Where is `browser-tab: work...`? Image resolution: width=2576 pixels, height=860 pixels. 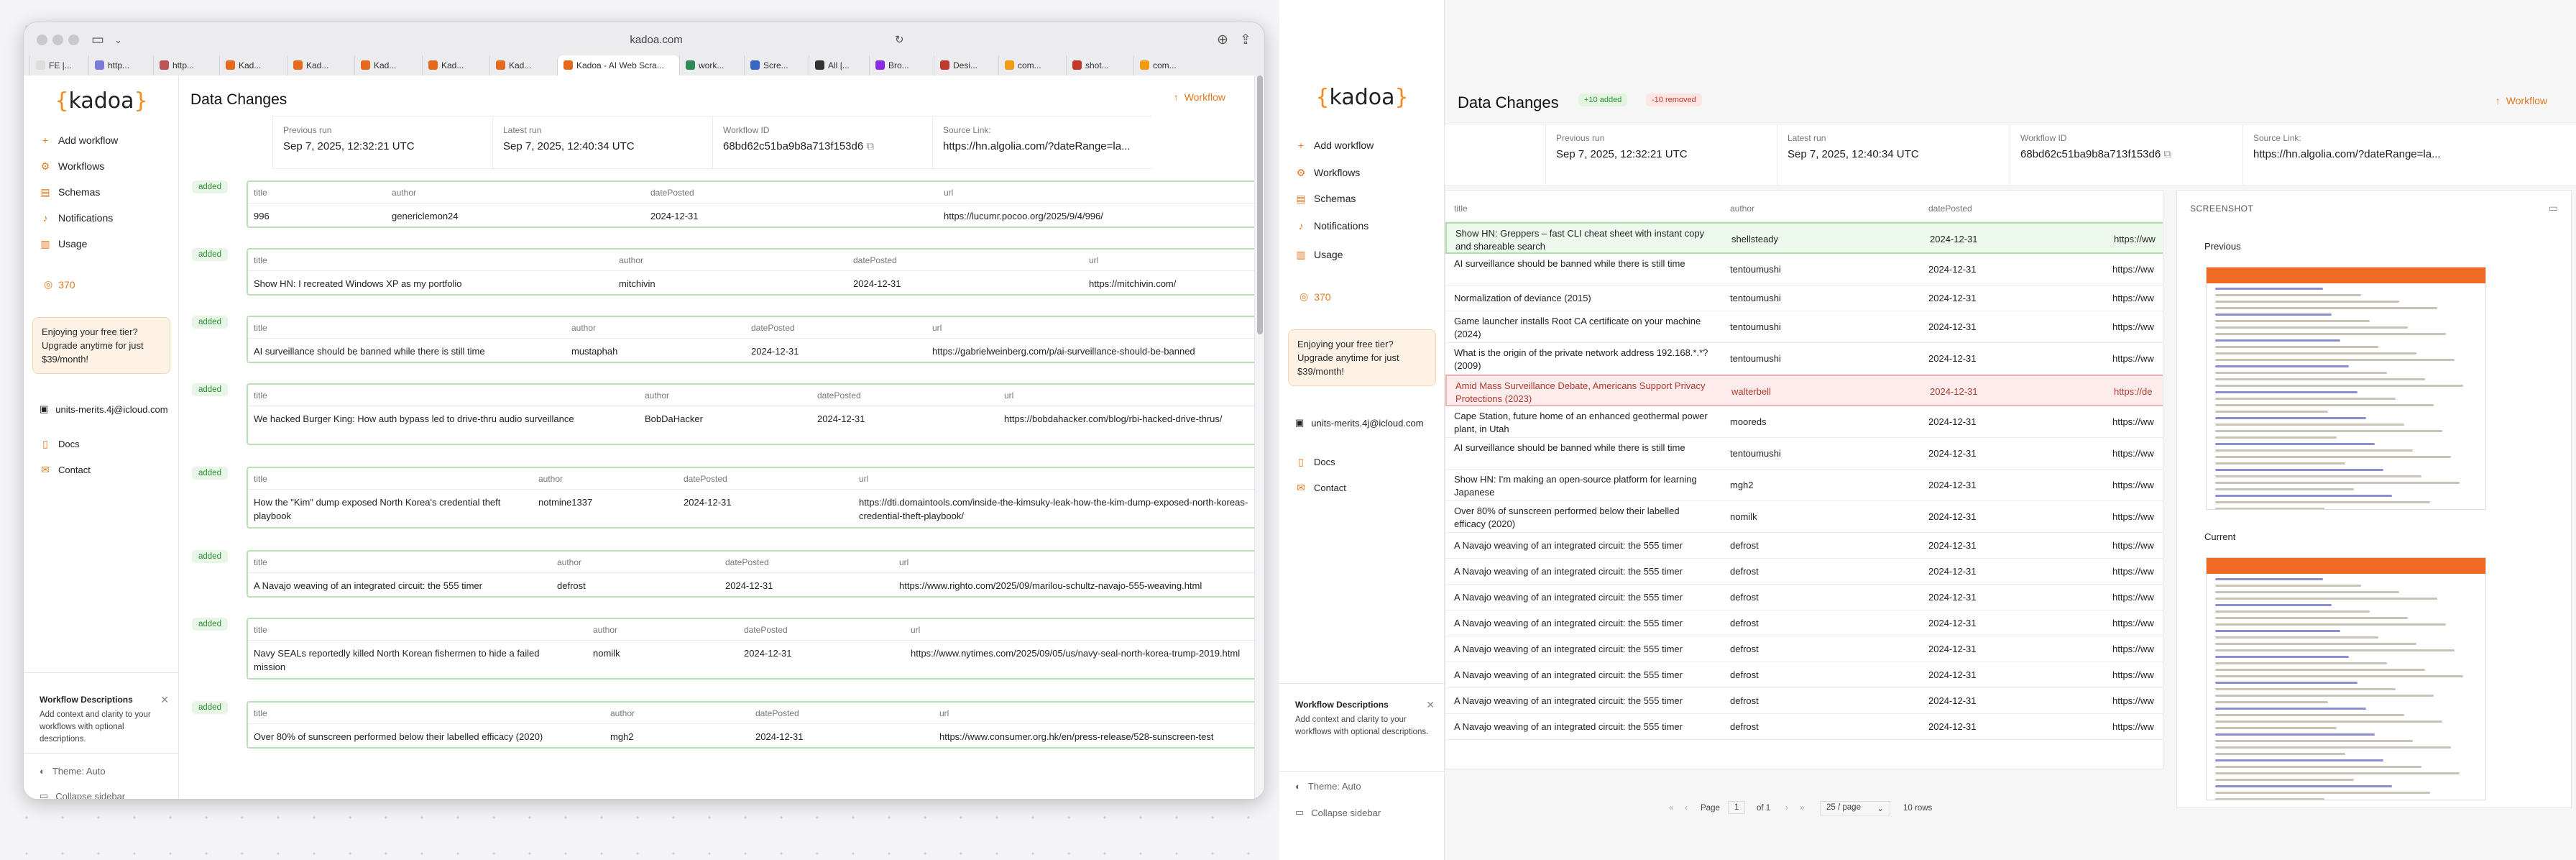 browser-tab: work... is located at coordinates (711, 65).